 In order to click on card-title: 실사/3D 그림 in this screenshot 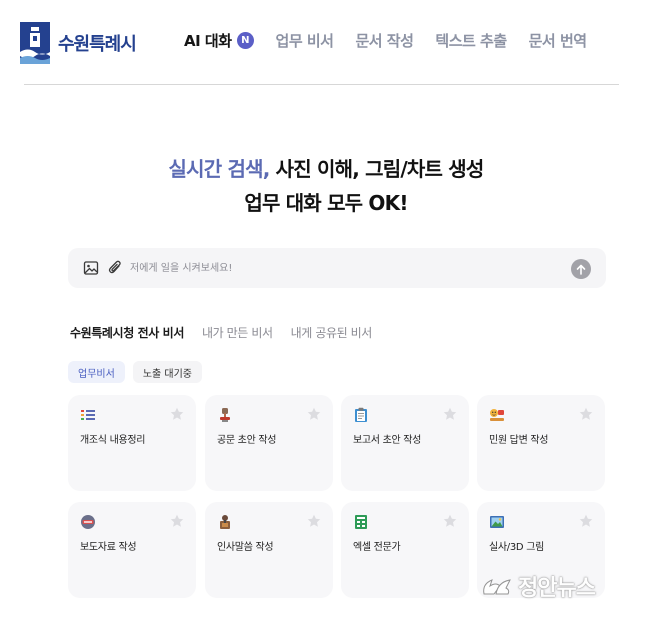, I will do `click(517, 547)`.